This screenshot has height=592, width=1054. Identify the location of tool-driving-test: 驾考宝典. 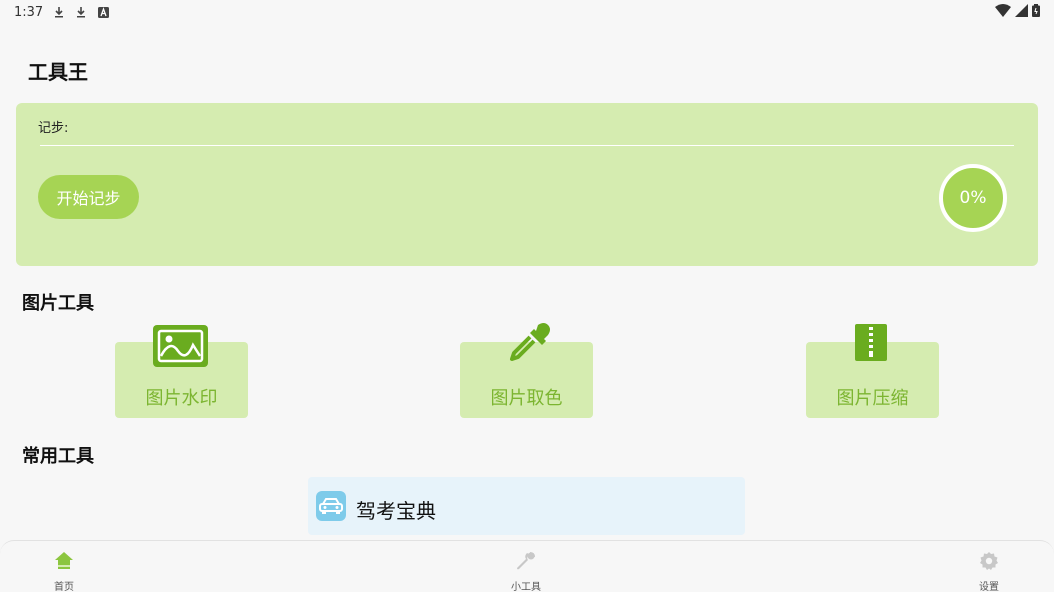
(526, 506).